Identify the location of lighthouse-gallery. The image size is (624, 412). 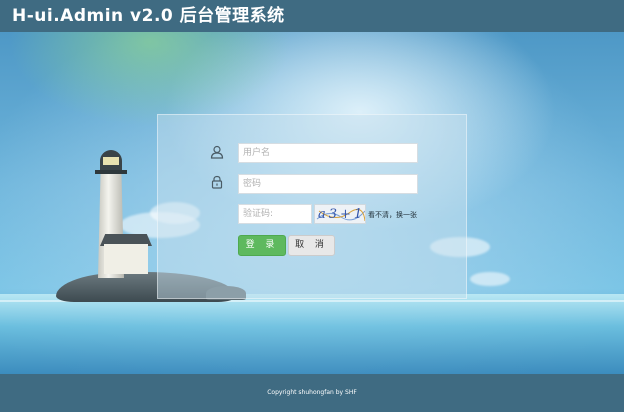
(111, 172).